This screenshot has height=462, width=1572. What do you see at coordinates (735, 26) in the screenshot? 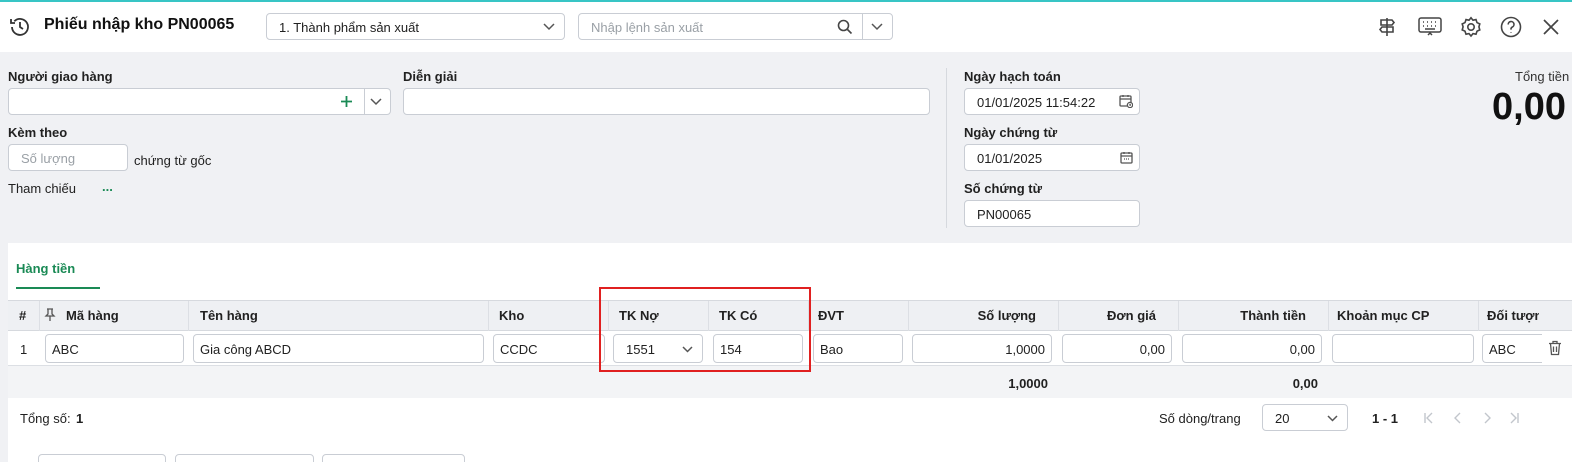
I see `production-order-field: Nhập lệnh sản xuất` at bounding box center [735, 26].